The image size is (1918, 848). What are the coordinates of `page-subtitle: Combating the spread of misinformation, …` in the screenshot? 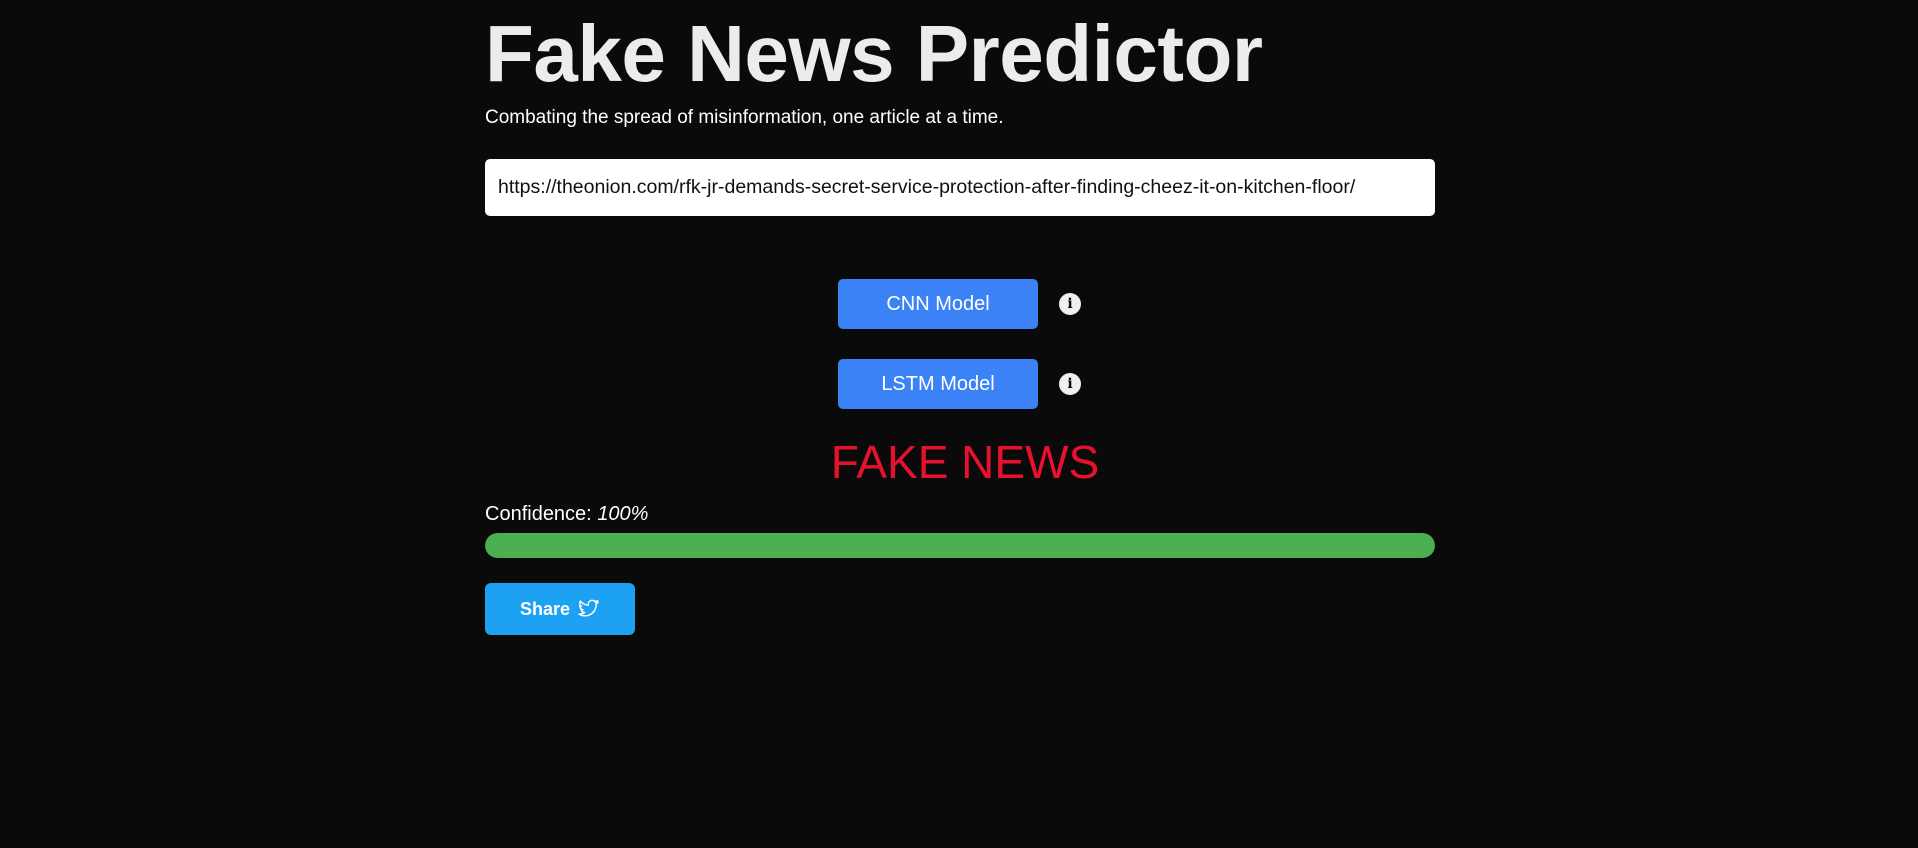 It's located at (744, 117).